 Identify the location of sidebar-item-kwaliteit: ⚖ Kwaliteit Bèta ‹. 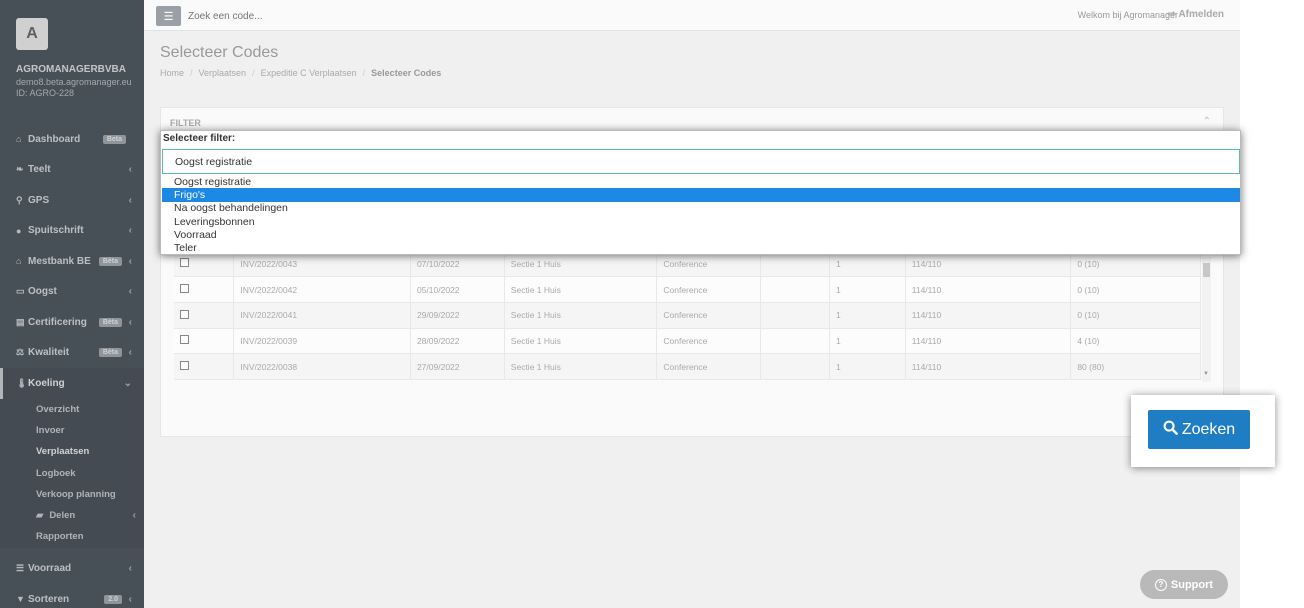
(72, 353).